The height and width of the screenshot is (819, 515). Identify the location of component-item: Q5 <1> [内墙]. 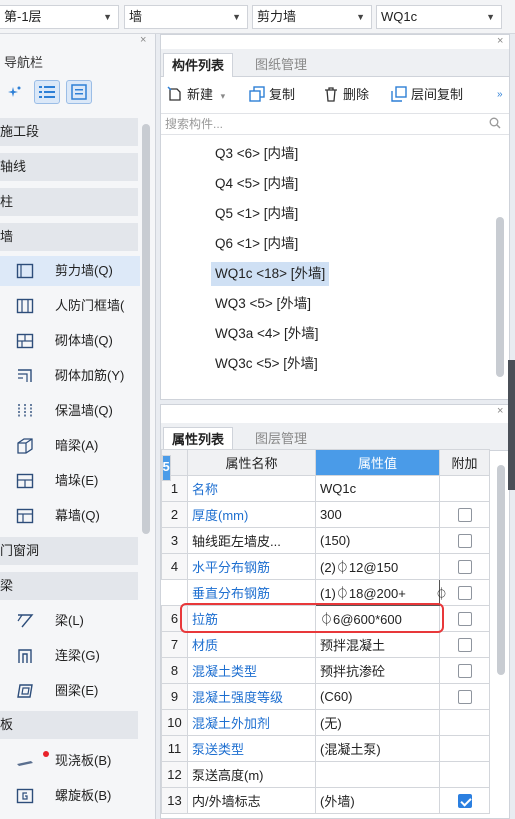
(256, 214).